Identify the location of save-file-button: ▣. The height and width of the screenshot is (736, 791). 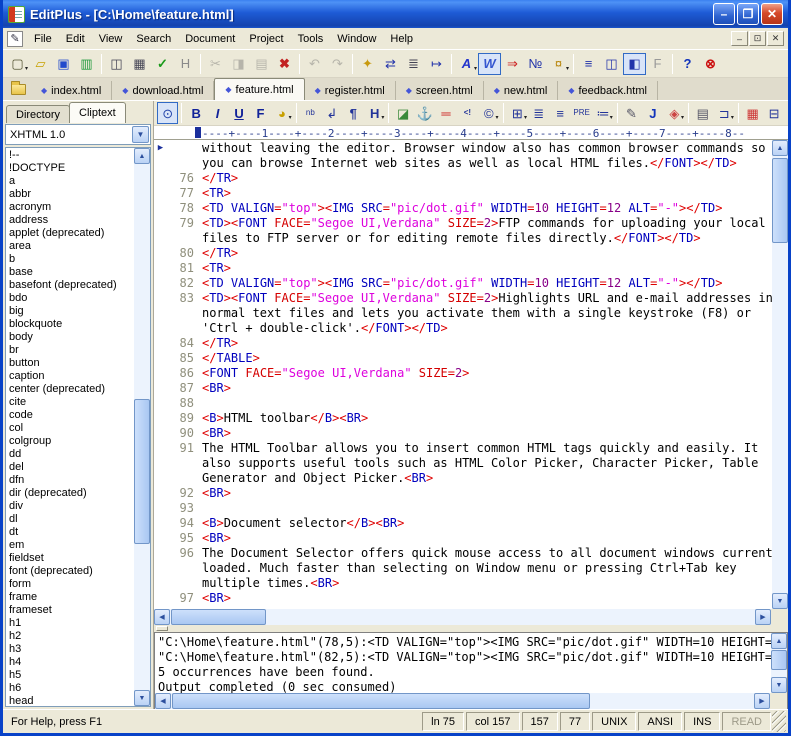
(63, 64).